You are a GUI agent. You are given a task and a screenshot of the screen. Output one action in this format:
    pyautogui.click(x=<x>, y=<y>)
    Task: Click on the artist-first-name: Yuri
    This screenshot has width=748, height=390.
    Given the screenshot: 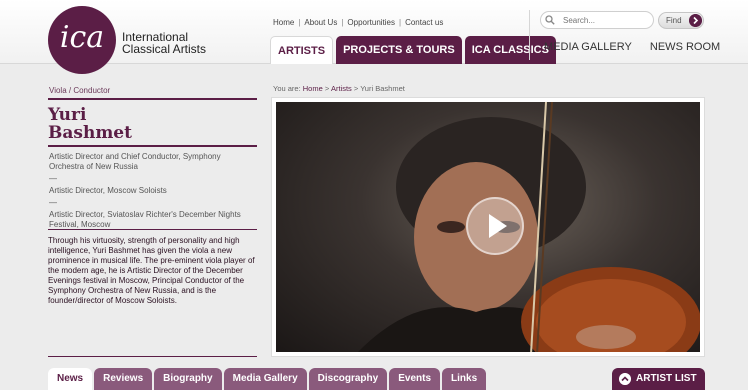 What is the action you would take?
    pyautogui.click(x=67, y=115)
    